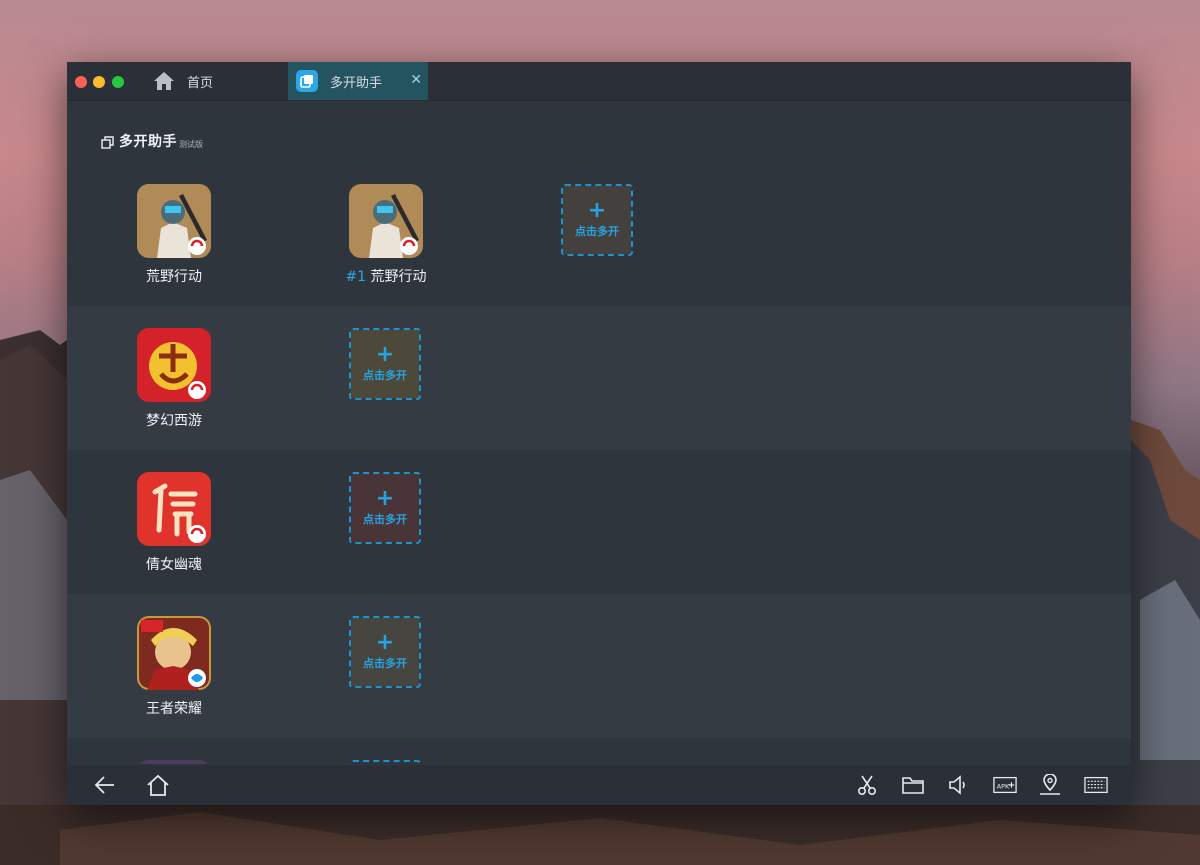  I want to click on app-row: 王者荣耀 + 点击多开, so click(599, 666).